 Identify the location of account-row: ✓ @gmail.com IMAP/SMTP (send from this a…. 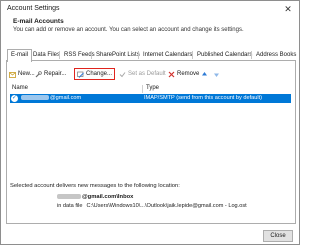
(150, 98).